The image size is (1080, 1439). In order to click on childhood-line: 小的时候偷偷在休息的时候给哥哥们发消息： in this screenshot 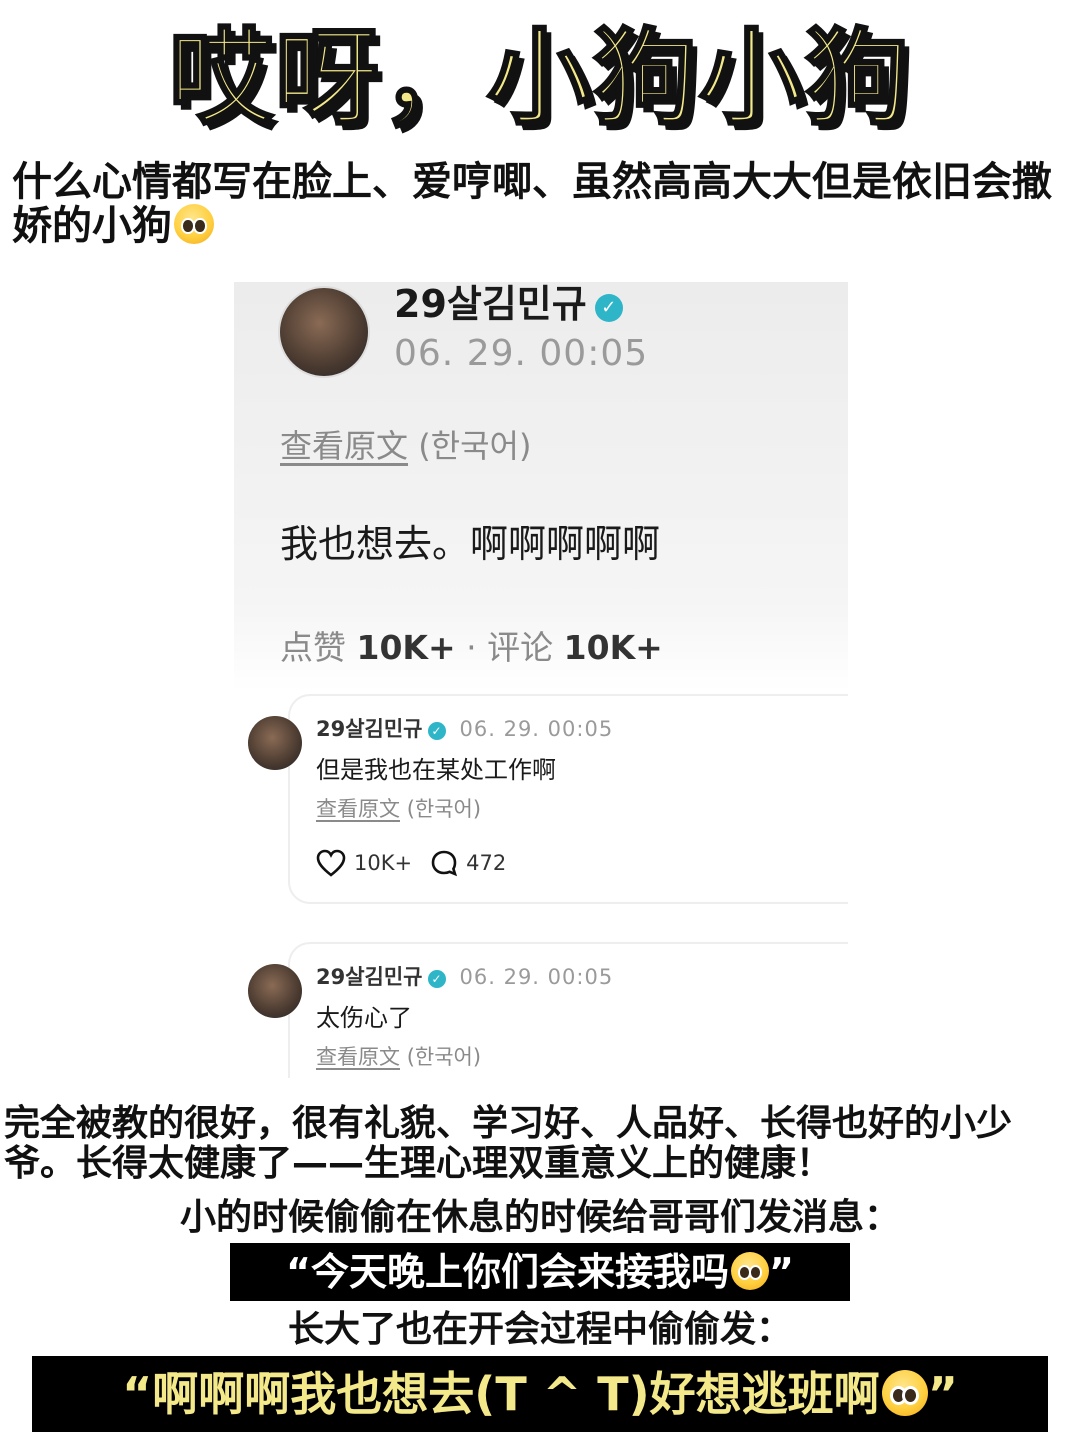, I will do `click(539, 1217)`.